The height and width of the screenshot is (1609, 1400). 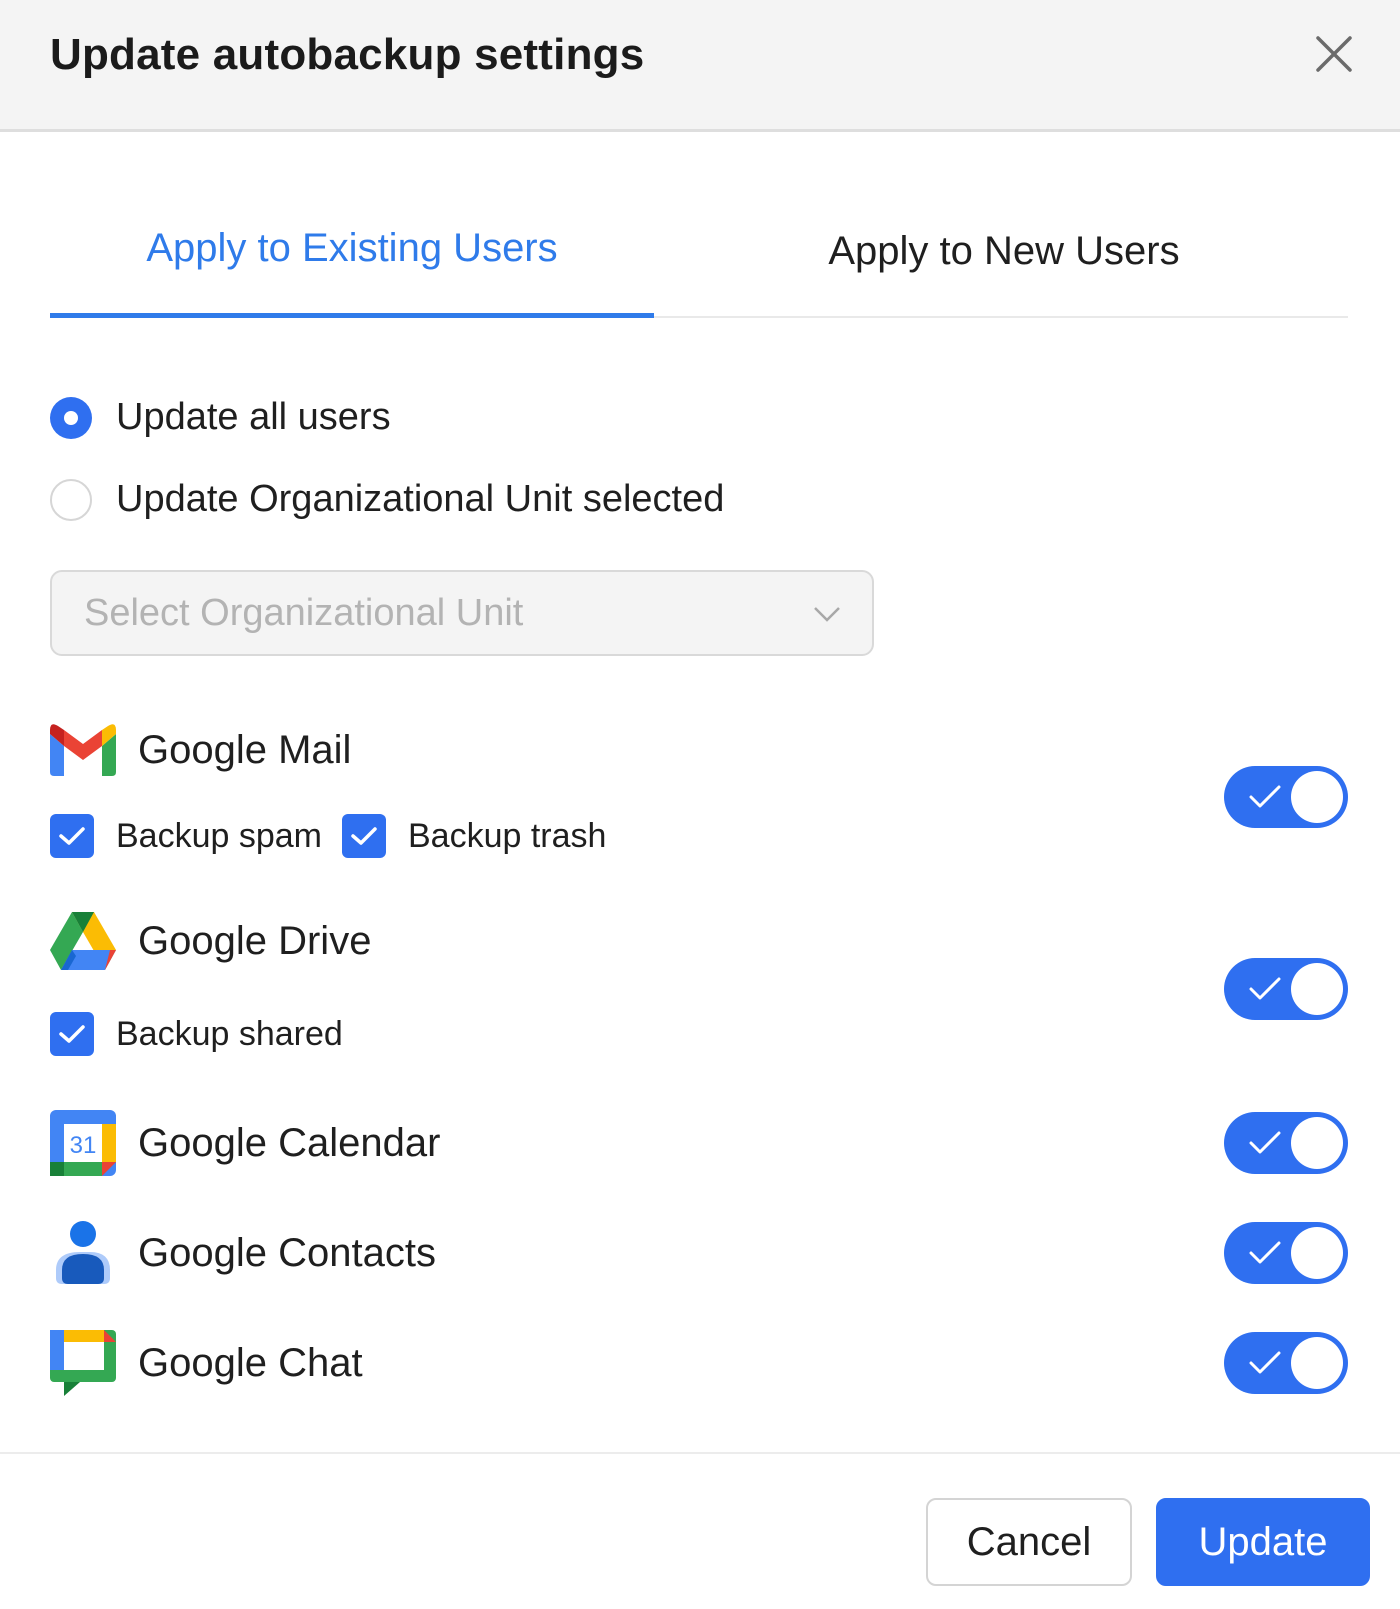 I want to click on update-button: Update, so click(x=1263, y=1542).